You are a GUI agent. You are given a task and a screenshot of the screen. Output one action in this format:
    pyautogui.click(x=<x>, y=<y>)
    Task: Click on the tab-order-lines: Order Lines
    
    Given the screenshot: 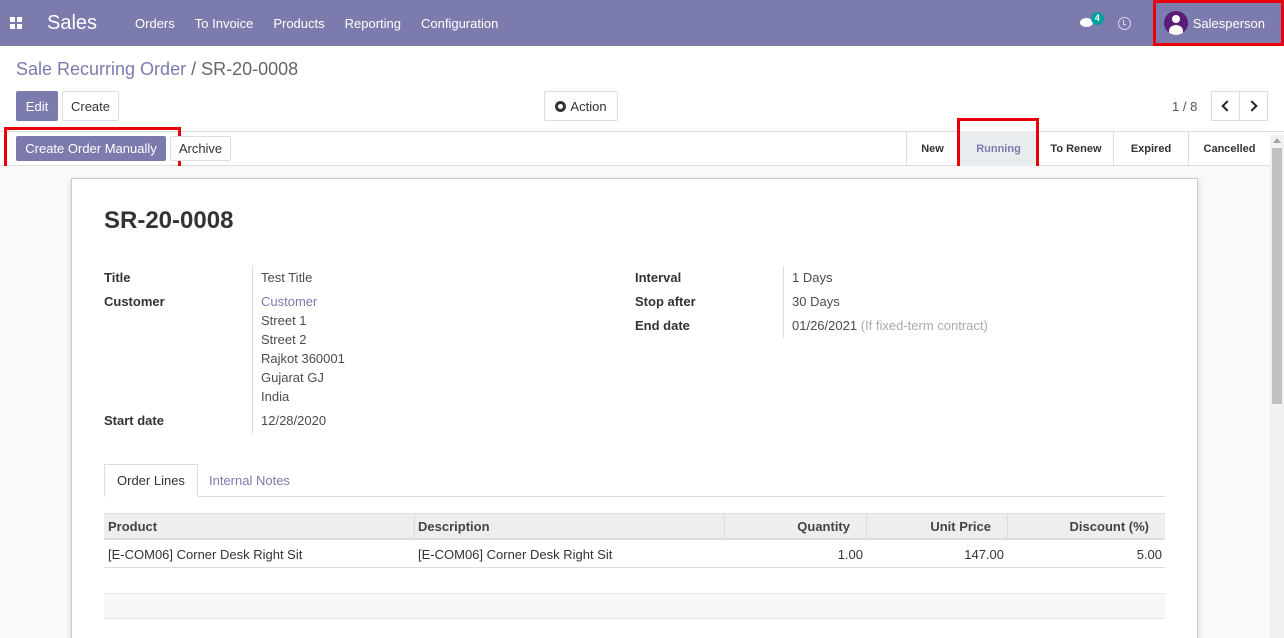 What is the action you would take?
    pyautogui.click(x=151, y=480)
    